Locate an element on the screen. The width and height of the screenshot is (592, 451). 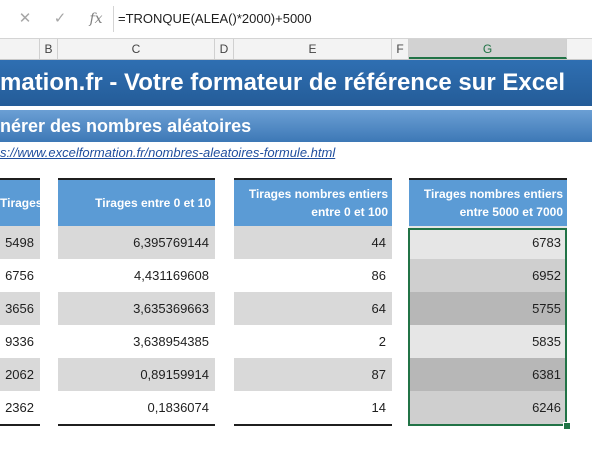
table-header-e: Tirages nombres entiers entre 0 et 100 is located at coordinates (313, 202).